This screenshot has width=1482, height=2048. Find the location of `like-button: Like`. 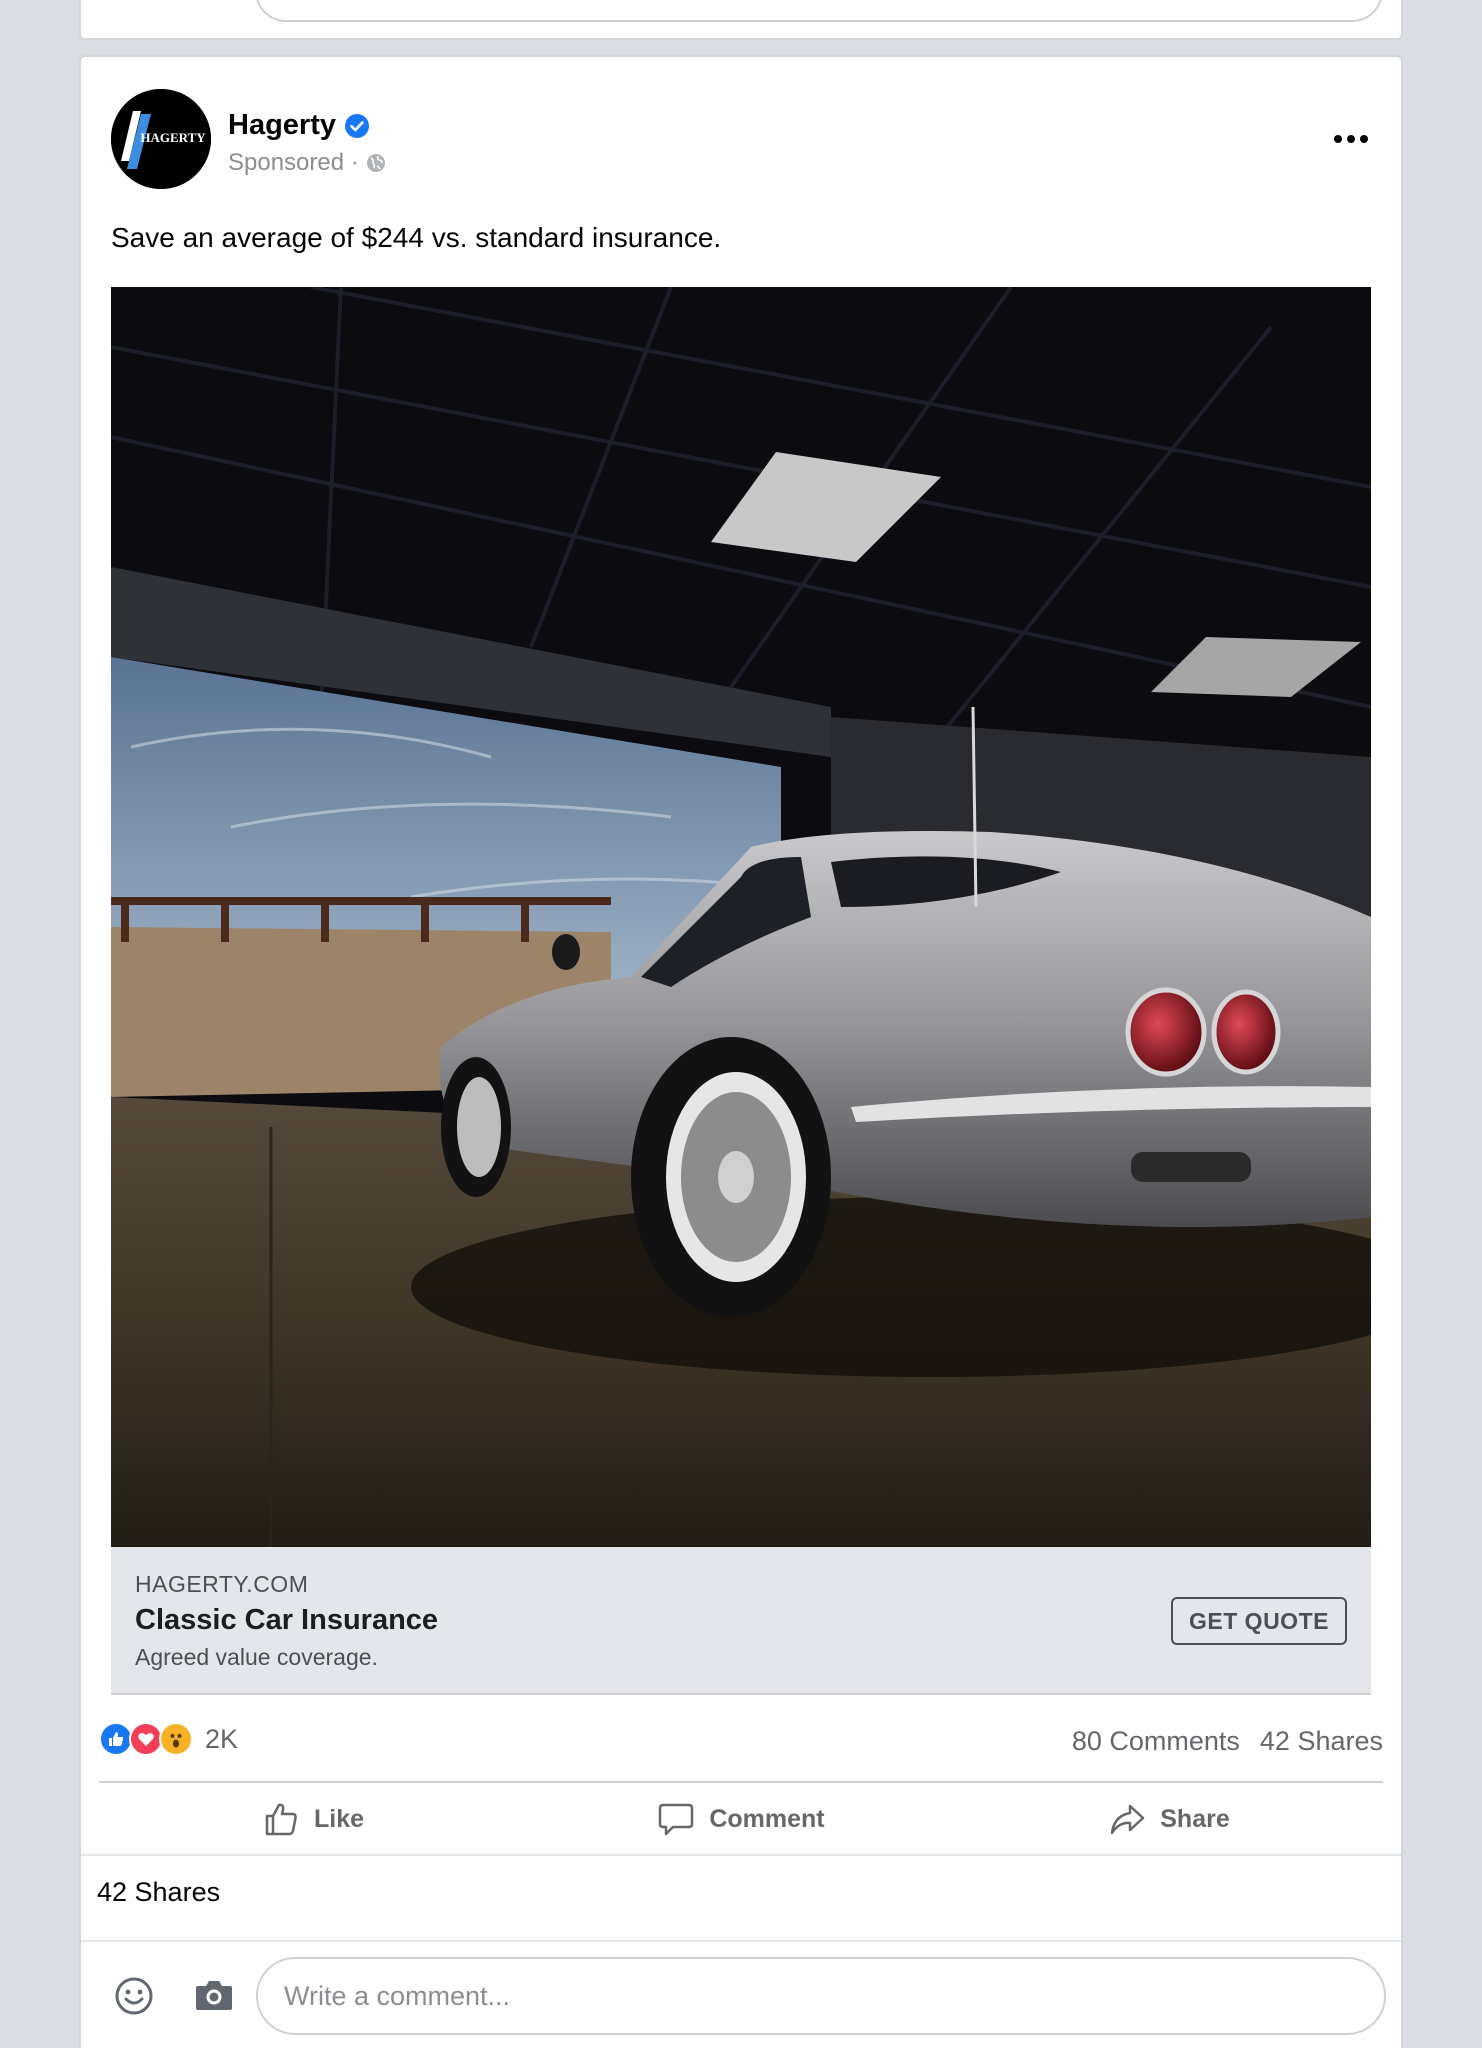

like-button: Like is located at coordinates (313, 1819).